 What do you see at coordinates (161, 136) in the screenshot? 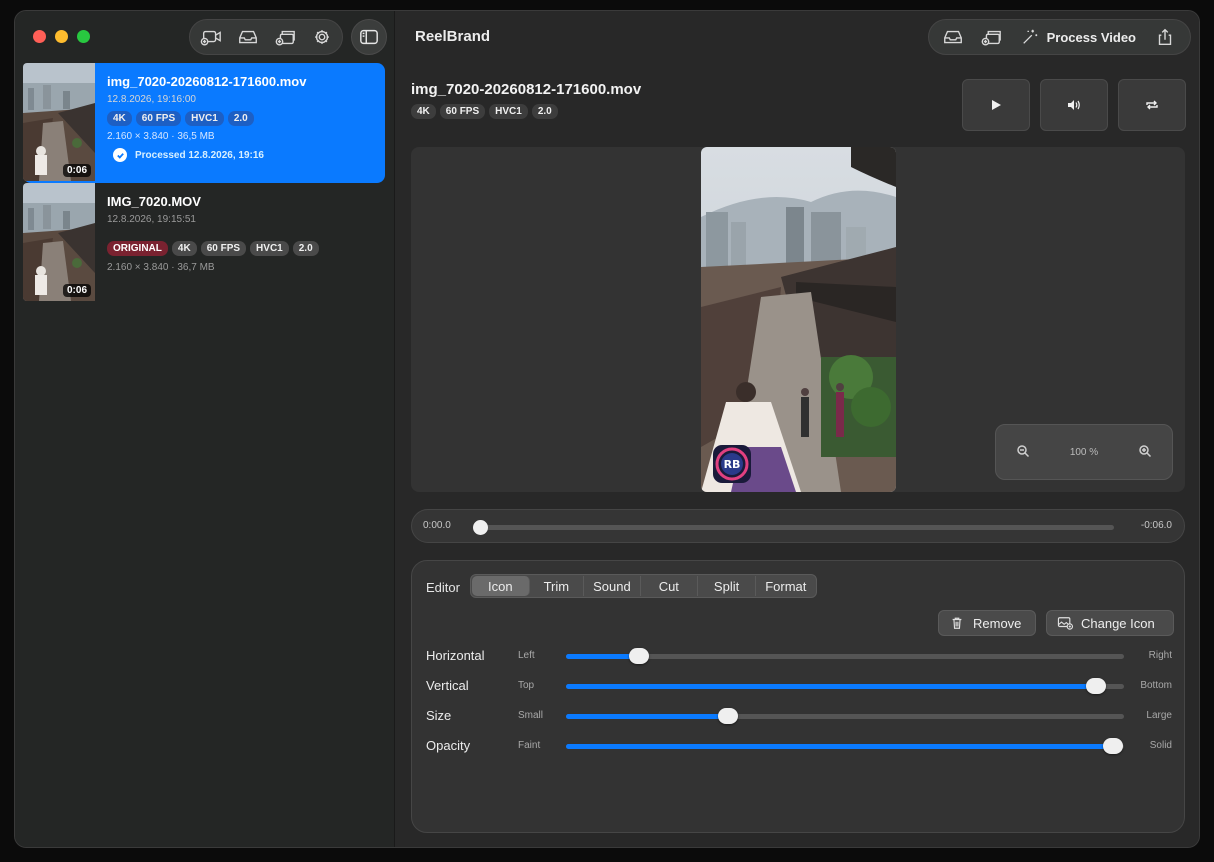
I see `file-resolution: 2.160 × 3.840 · 36,5 MB` at bounding box center [161, 136].